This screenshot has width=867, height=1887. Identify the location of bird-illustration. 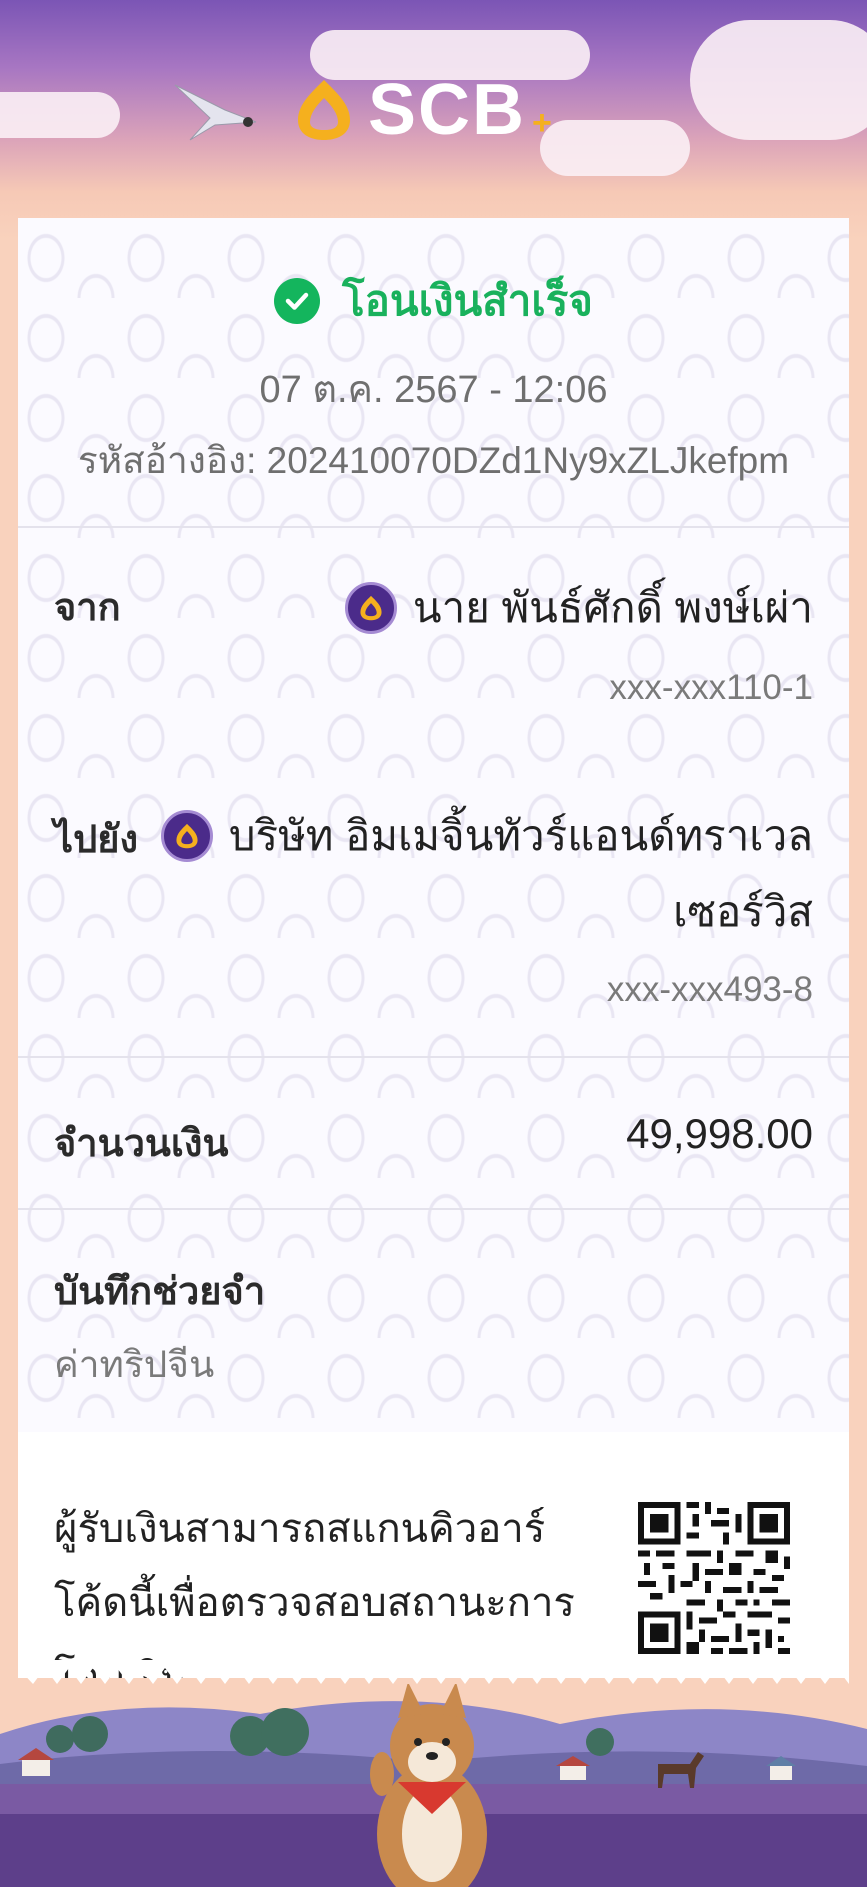
(215, 112).